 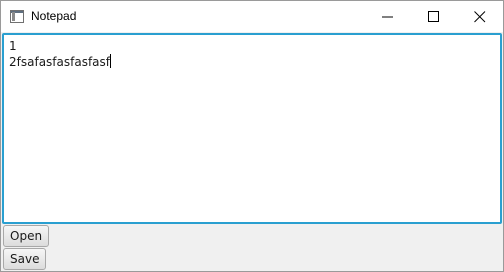 What do you see at coordinates (13, 46) in the screenshot?
I see `editor-line: 1` at bounding box center [13, 46].